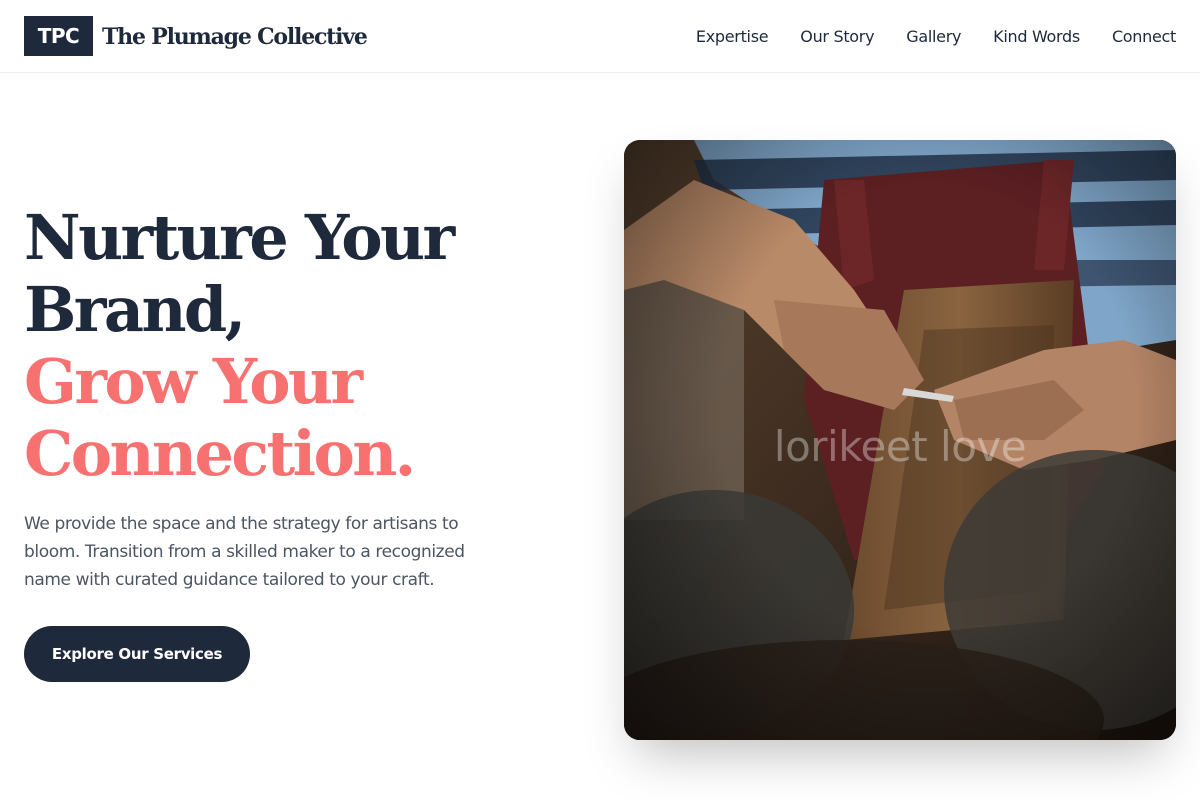 This screenshot has height=800, width=1200. Describe the element at coordinates (732, 36) in the screenshot. I see `nav-link-expertise: Expertise` at that location.